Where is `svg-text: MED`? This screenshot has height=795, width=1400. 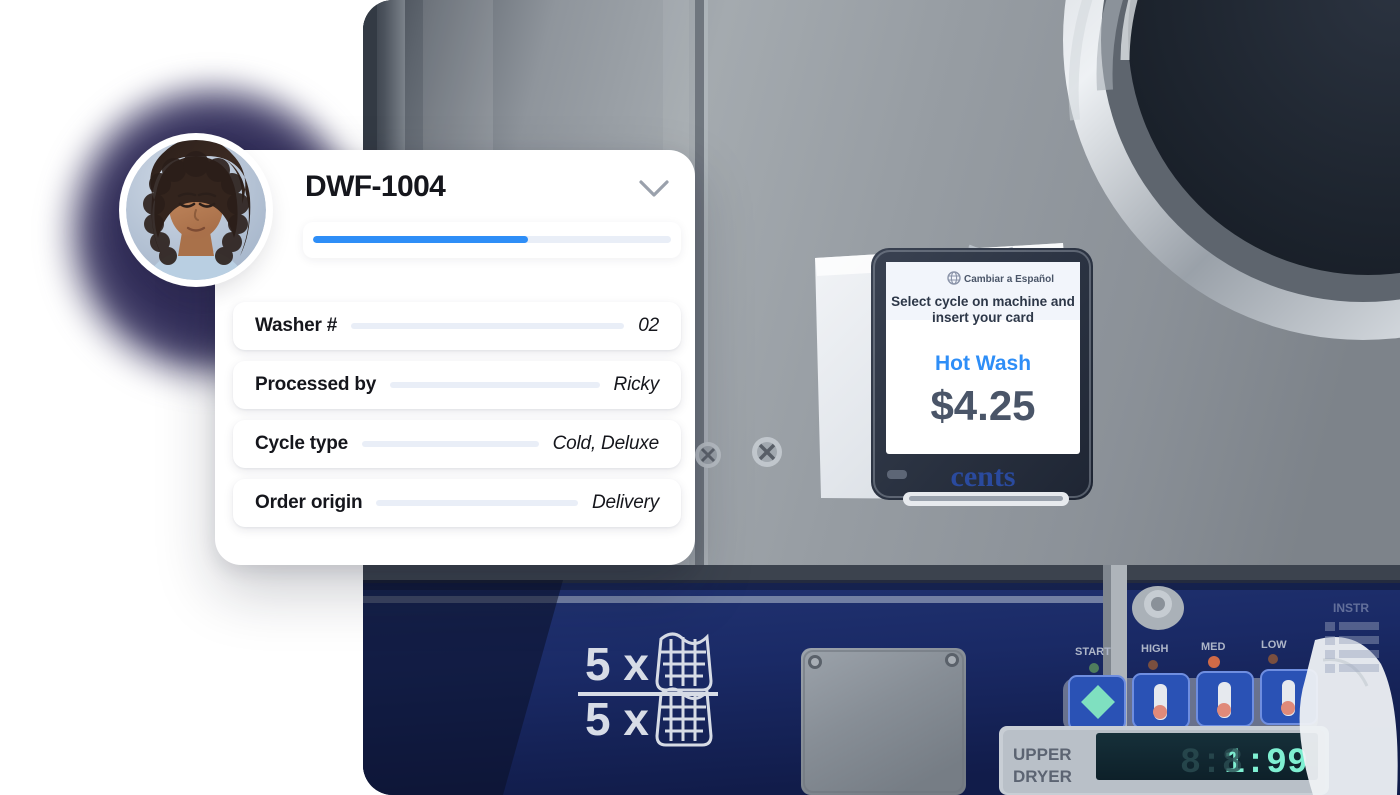
svg-text: MED is located at coordinates (1213, 647).